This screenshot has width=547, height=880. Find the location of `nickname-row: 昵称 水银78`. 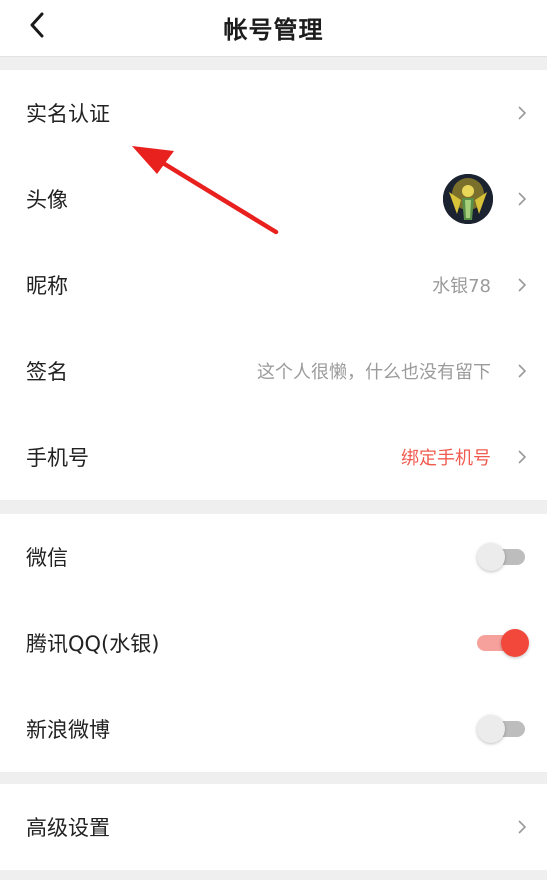

nickname-row: 昵称 水银78 is located at coordinates (273, 285).